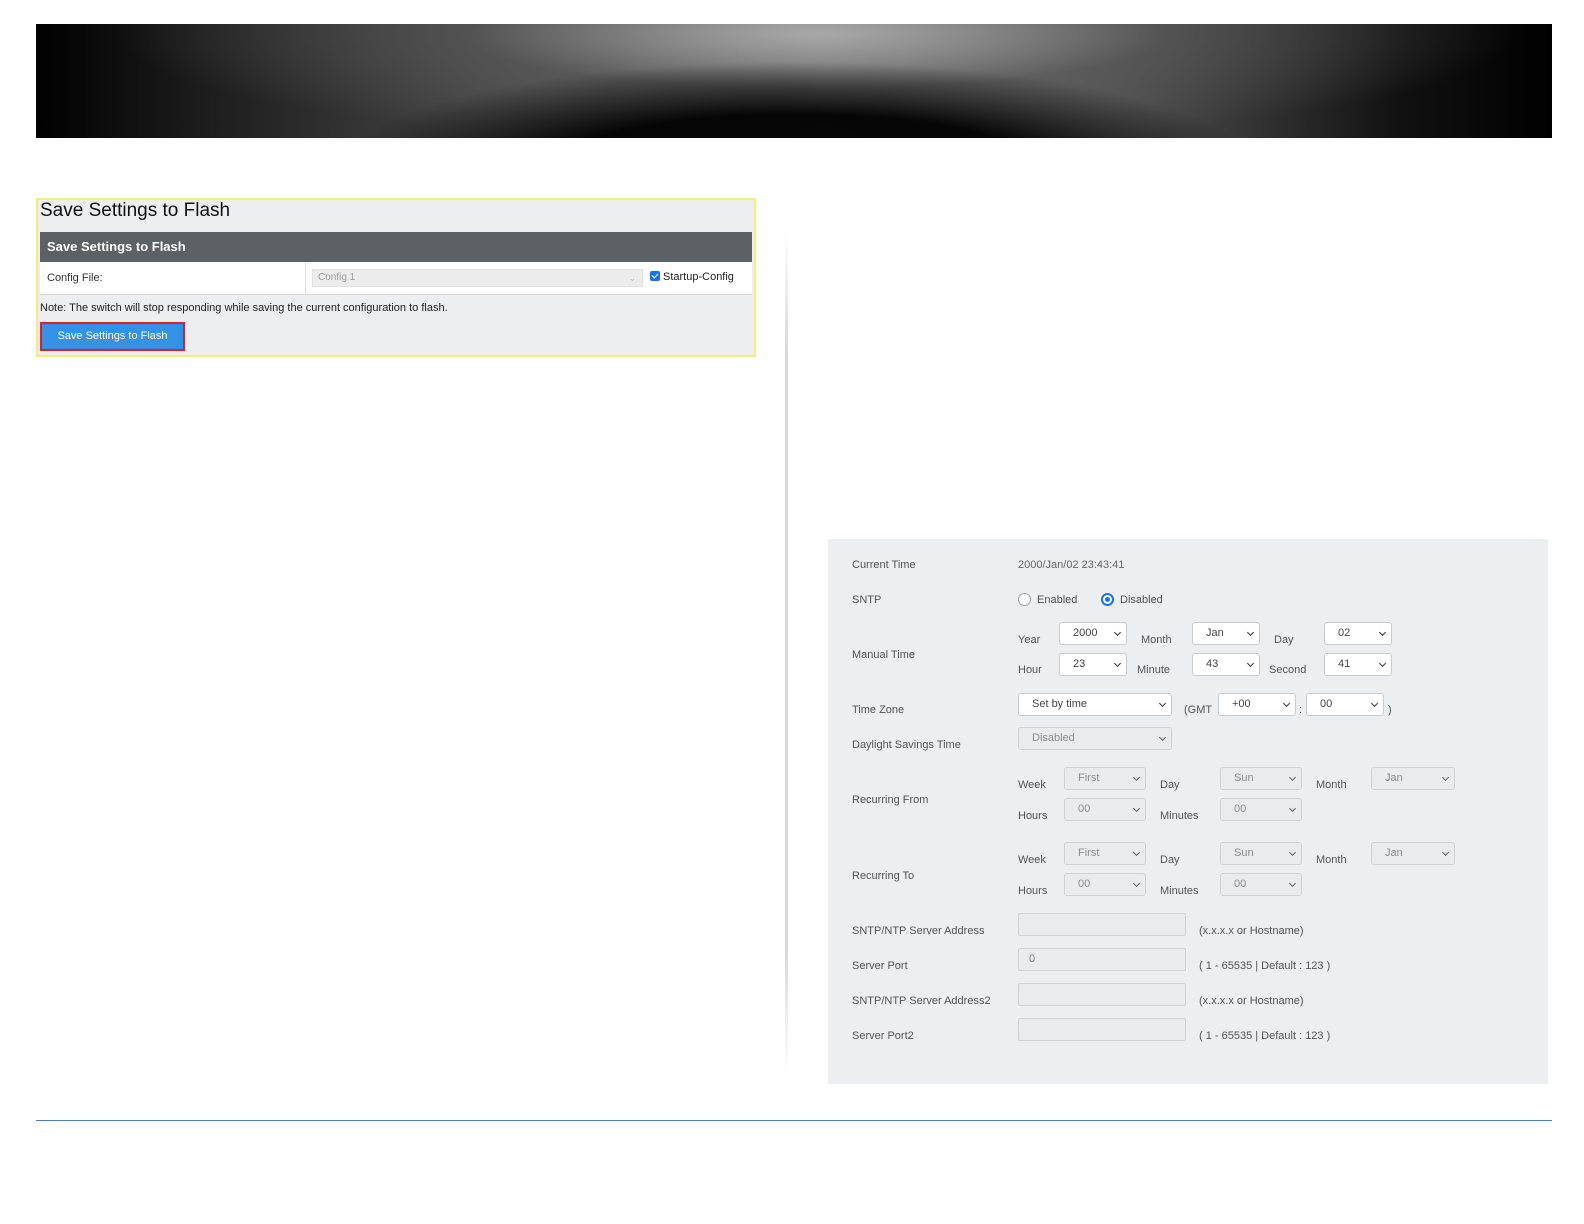 Image resolution: width=1584 pixels, height=1224 pixels. Describe the element at coordinates (1226, 633) in the screenshot. I see `month-select: Jan` at that location.